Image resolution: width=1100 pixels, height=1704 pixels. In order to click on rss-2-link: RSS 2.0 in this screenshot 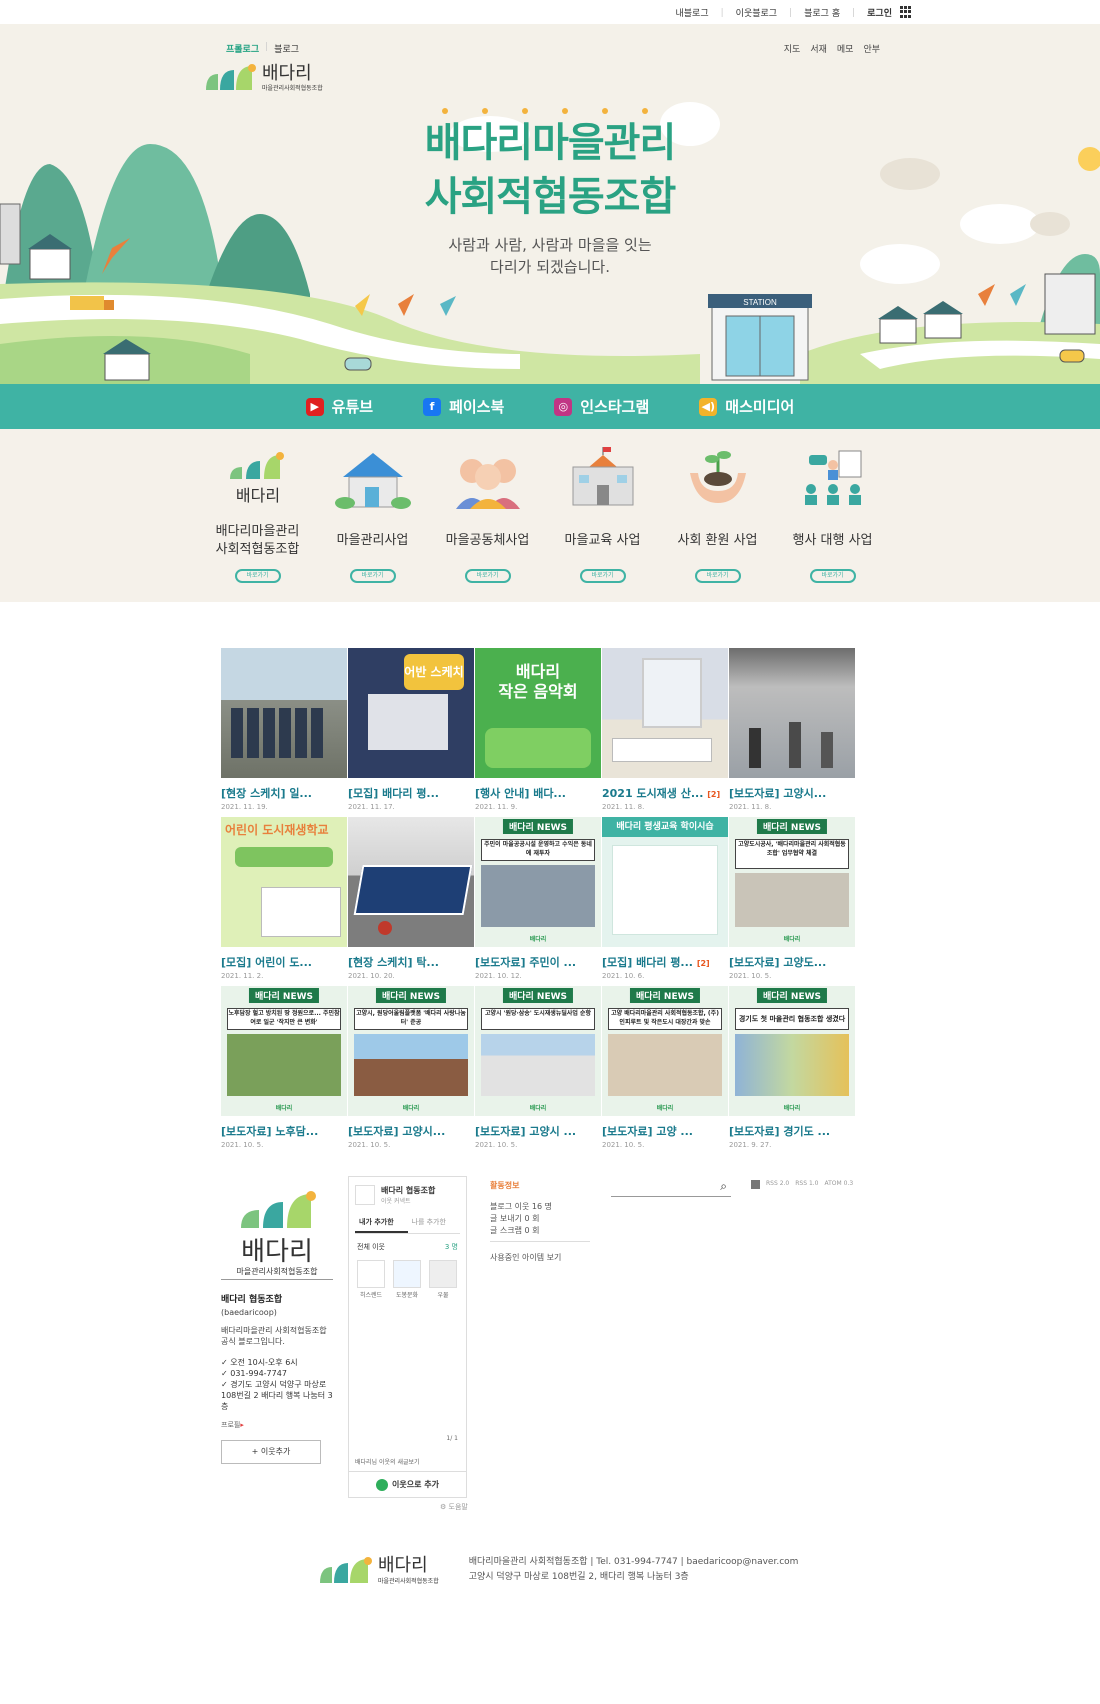, I will do `click(777, 1184)`.